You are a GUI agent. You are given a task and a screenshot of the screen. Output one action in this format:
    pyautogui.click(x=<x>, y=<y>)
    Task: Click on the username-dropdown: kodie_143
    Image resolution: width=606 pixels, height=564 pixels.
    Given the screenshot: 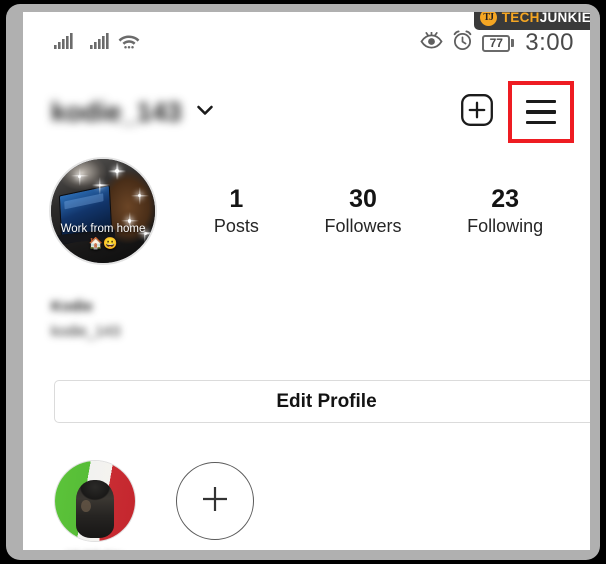 What is the action you would take?
    pyautogui.click(x=133, y=112)
    